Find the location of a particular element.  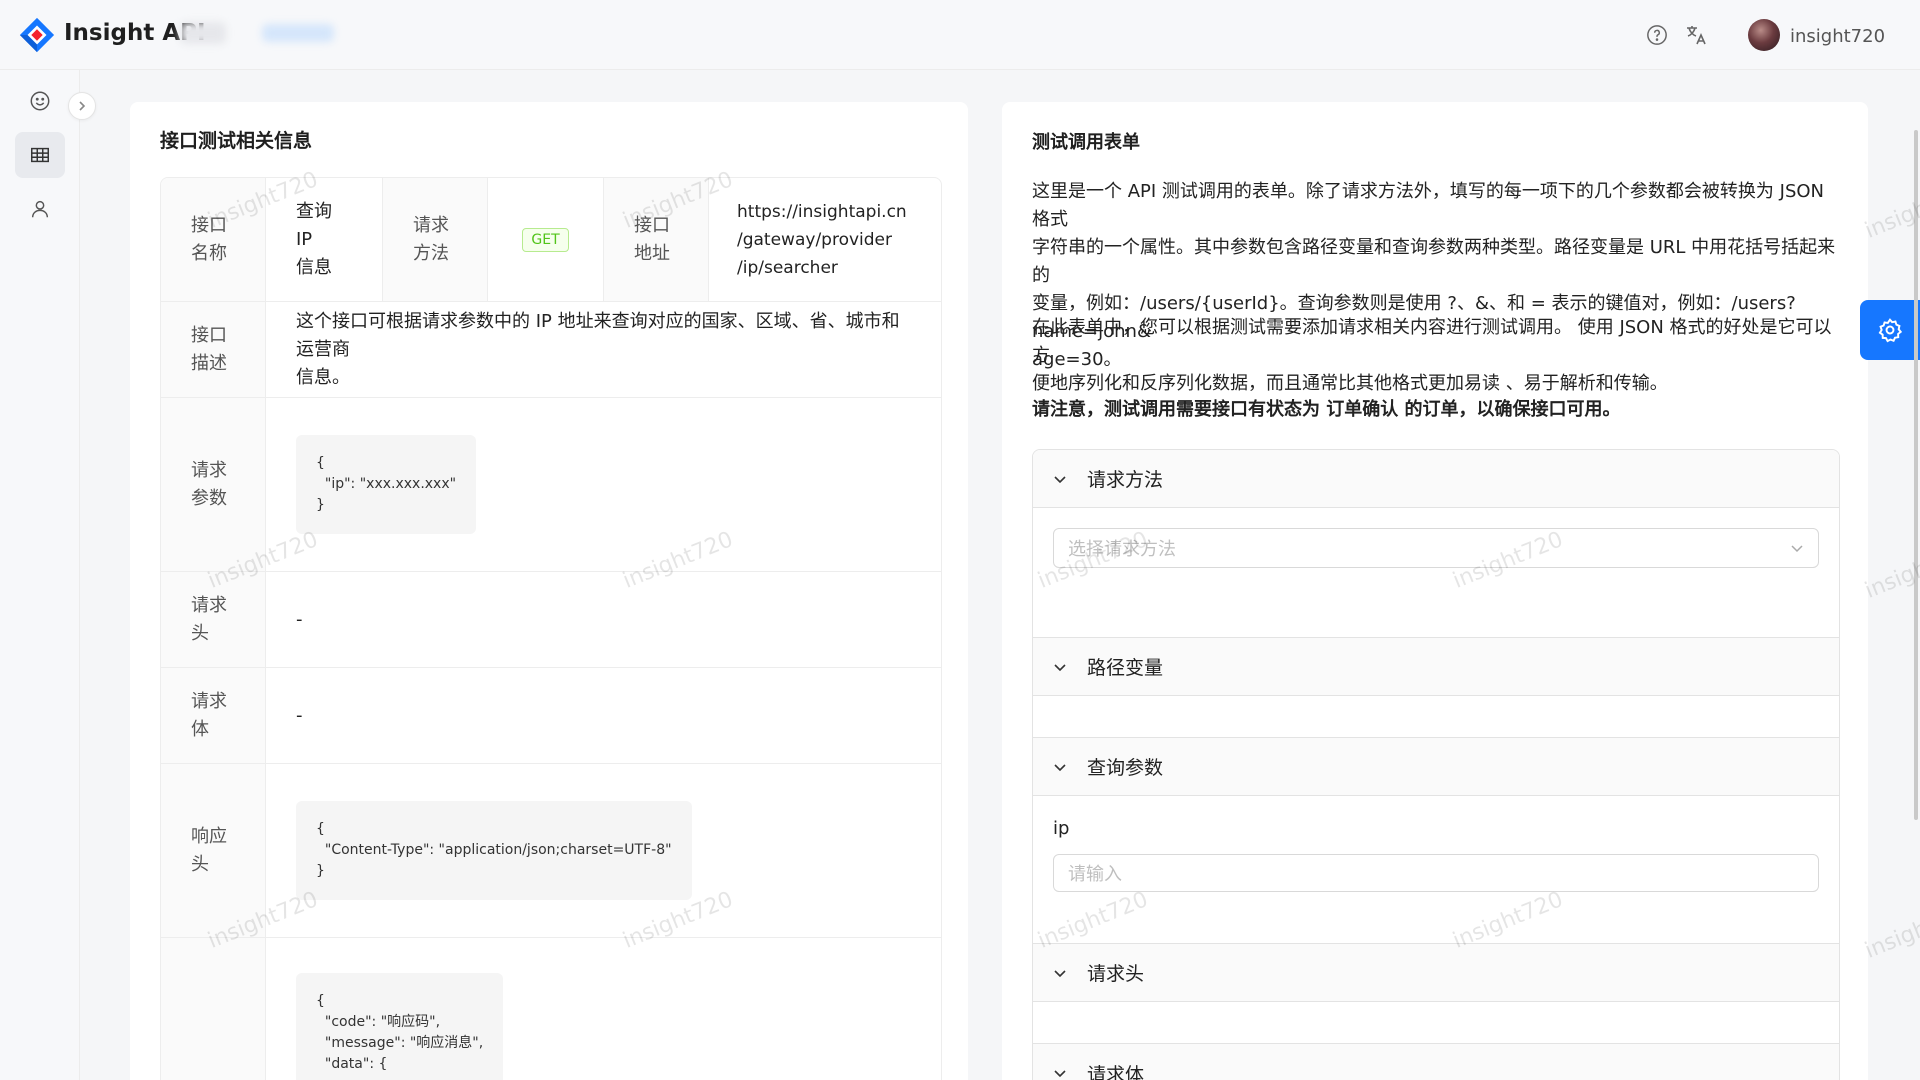

translate-icon is located at coordinates (1696, 35).